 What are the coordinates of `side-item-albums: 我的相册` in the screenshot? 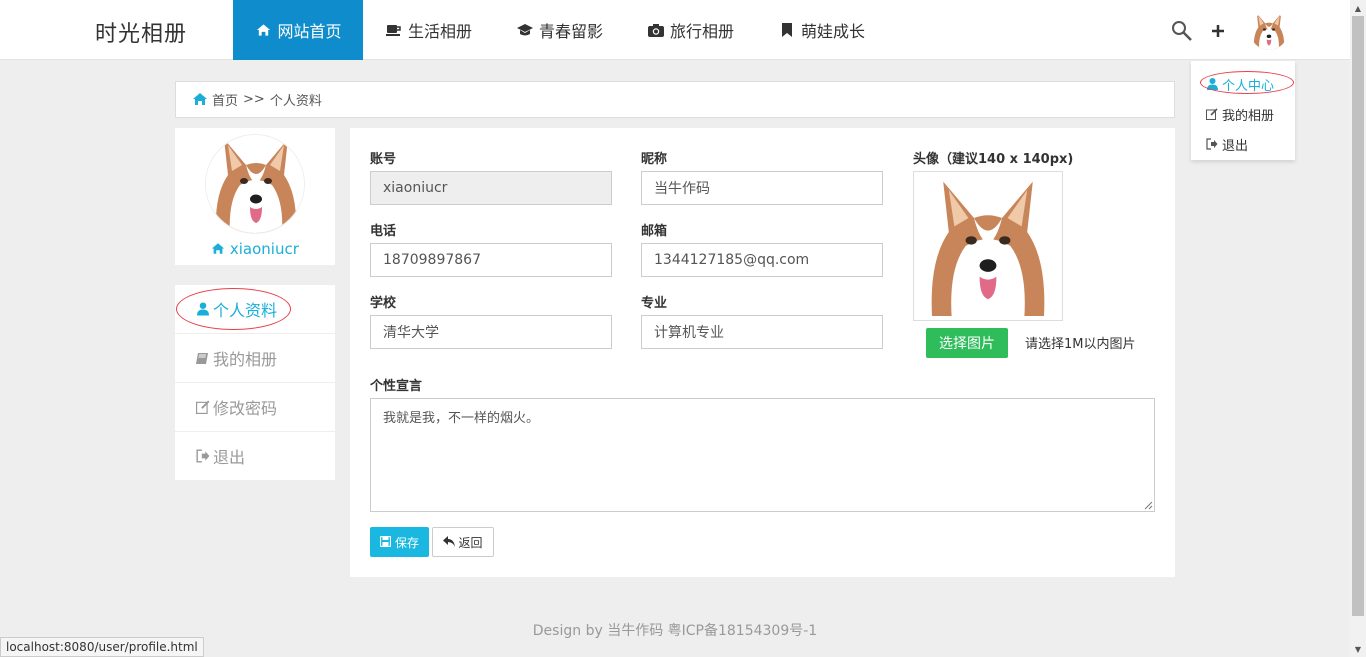 It's located at (255, 358).